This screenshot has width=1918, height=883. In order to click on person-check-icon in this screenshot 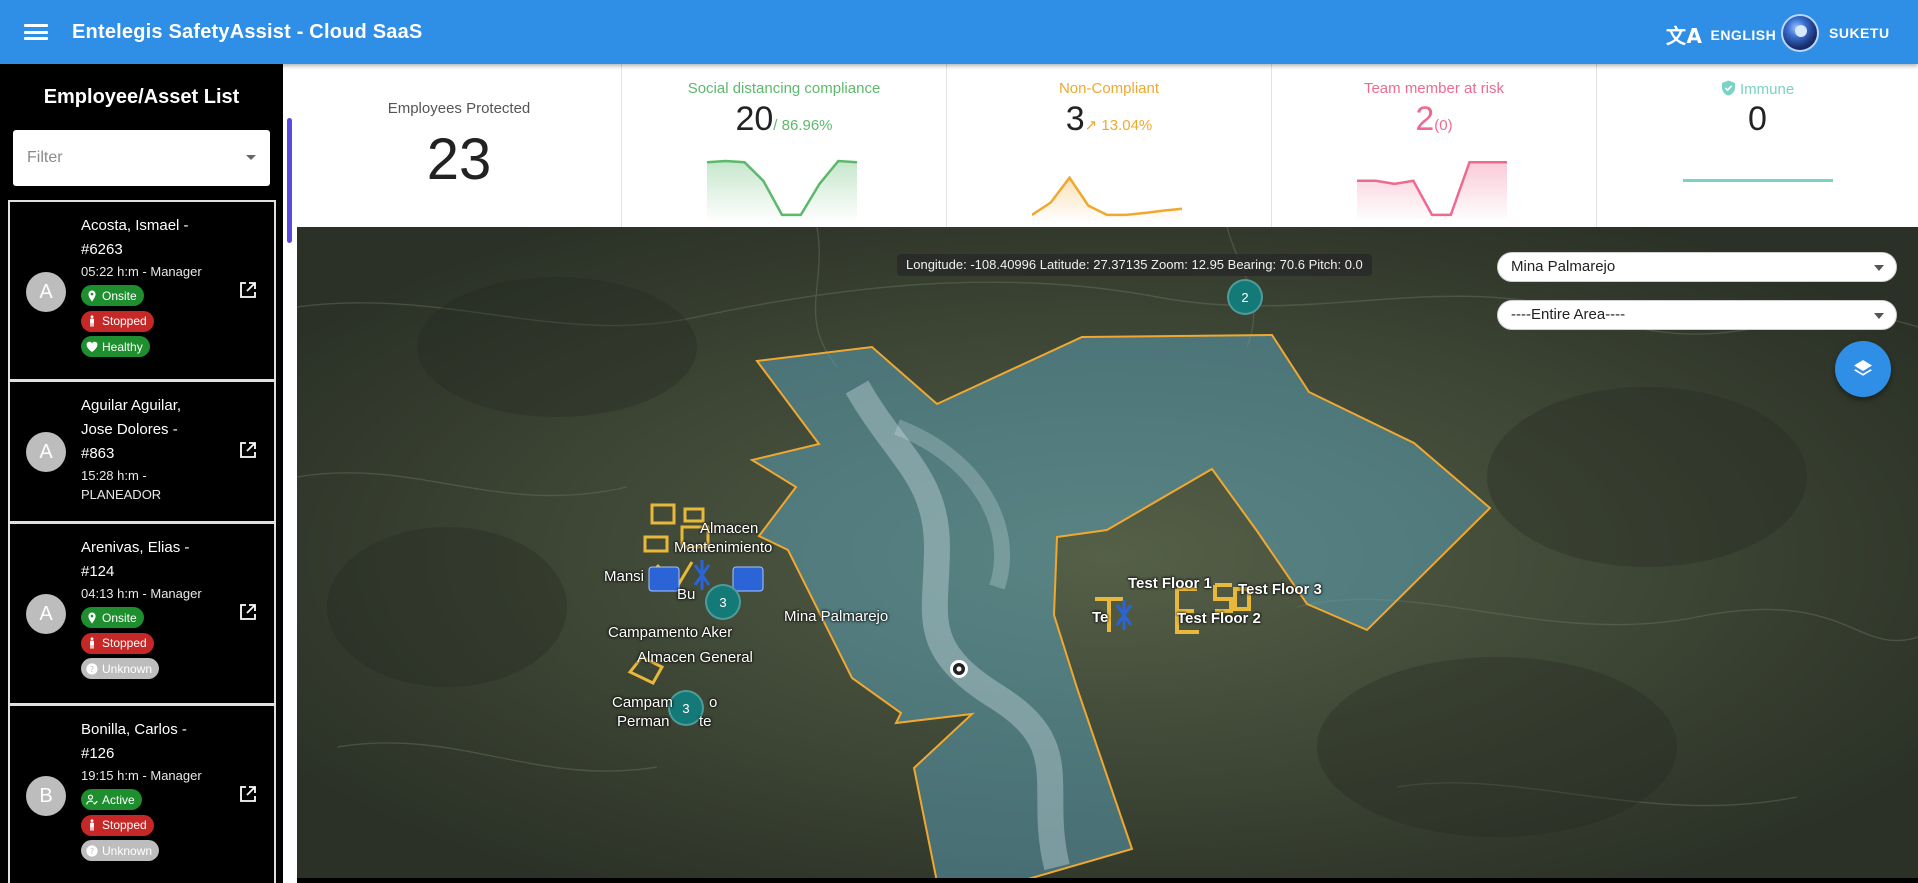, I will do `click(92, 799)`.